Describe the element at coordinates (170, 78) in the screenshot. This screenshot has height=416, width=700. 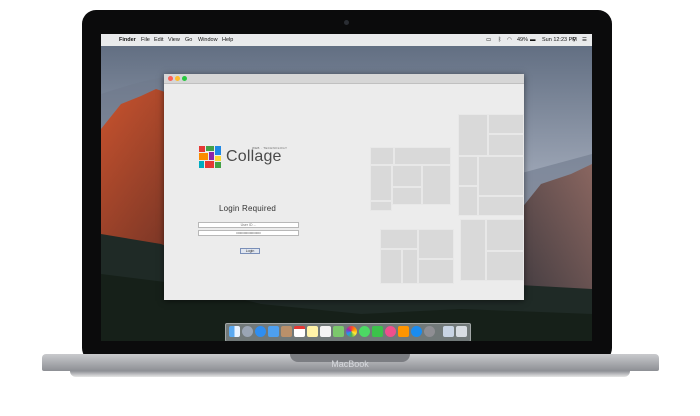
I see `close-window-button` at that location.